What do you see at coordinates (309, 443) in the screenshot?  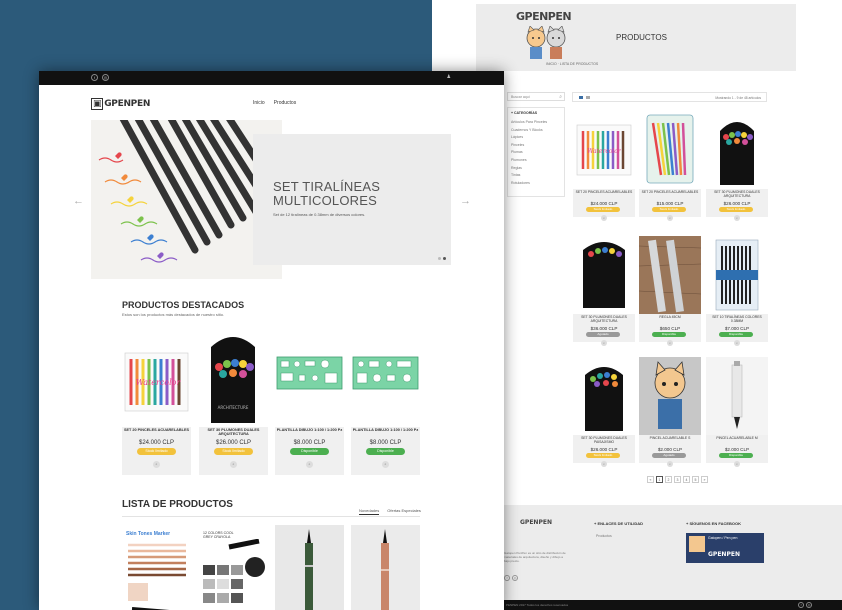 I see `product-price: $8.000 CLP` at bounding box center [309, 443].